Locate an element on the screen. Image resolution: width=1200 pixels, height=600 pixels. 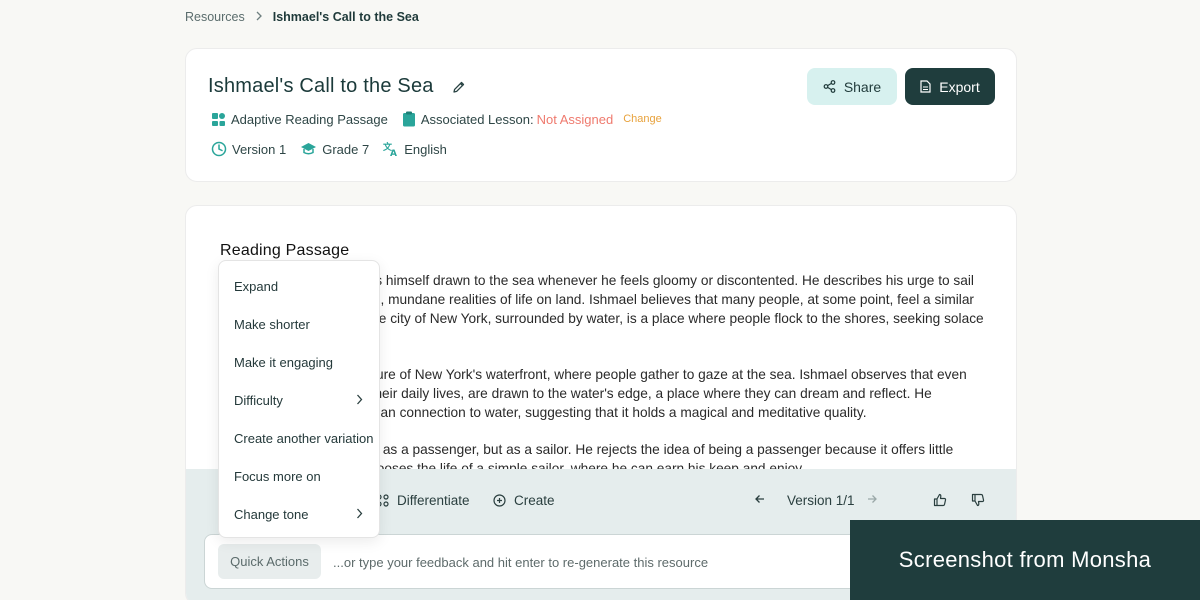
resource-meta-row-2: Version 1 Grade 7 文 A English is located at coordinates (336, 149).